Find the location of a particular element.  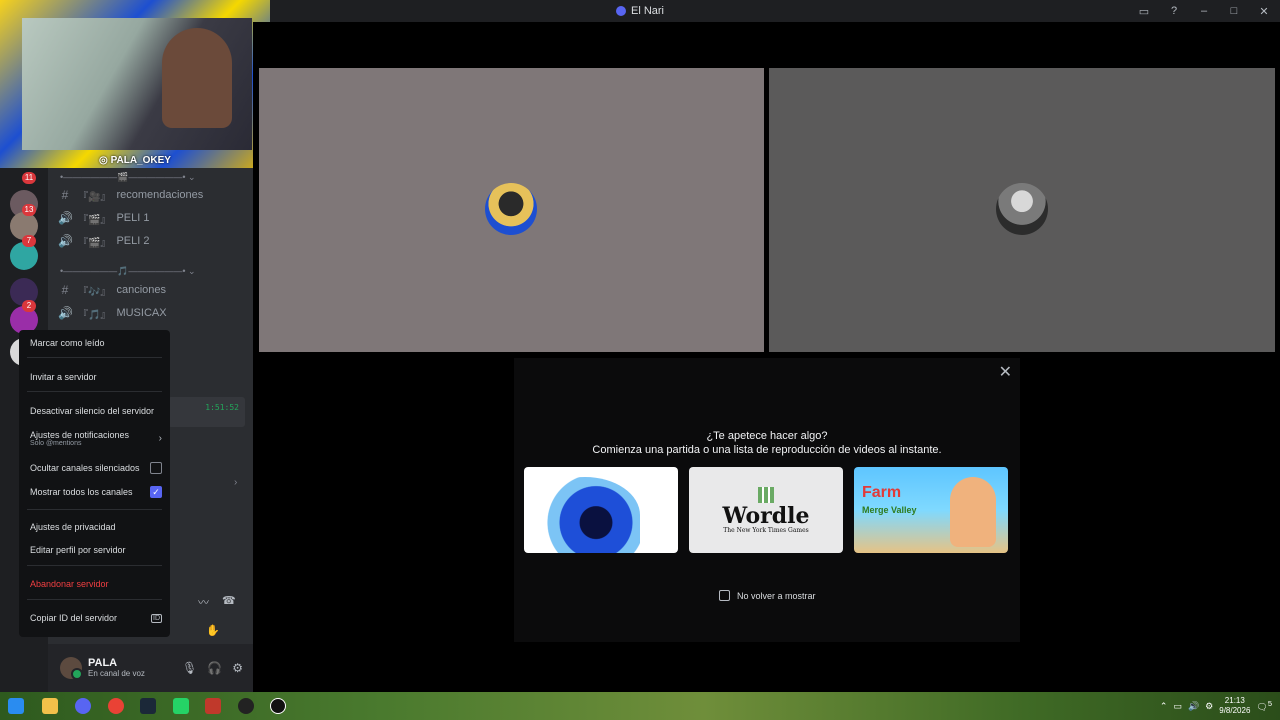

unread-badge: 11 is located at coordinates (29, 178).